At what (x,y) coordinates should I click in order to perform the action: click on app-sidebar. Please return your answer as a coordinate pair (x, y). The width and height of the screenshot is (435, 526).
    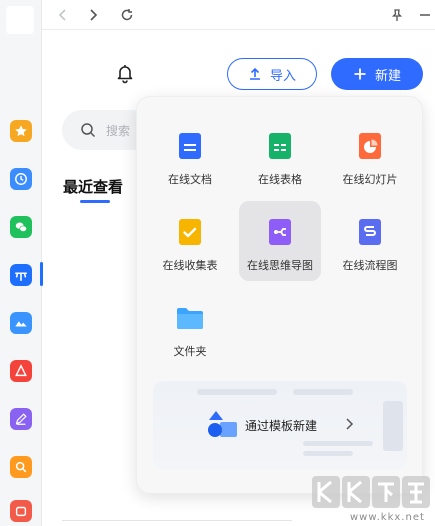
    Looking at the image, I should click on (21, 263).